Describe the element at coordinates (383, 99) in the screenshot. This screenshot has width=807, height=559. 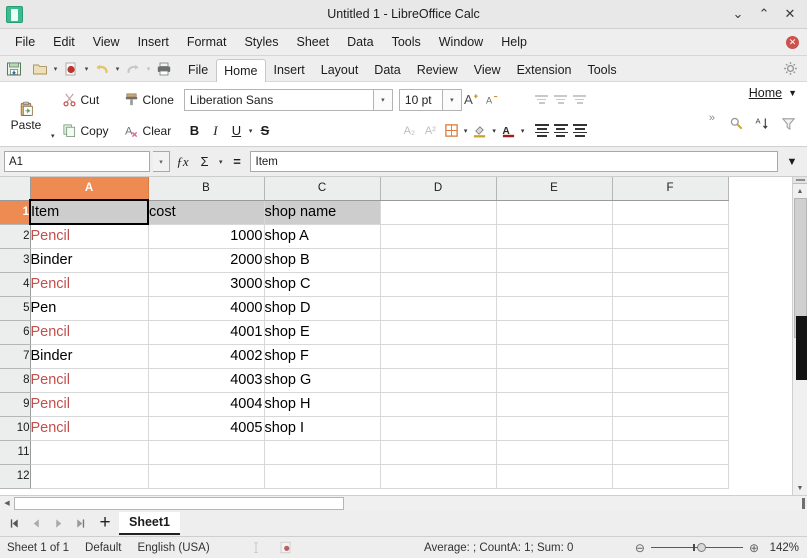
I see `font-name-dropdown-caret: ▾` at that location.